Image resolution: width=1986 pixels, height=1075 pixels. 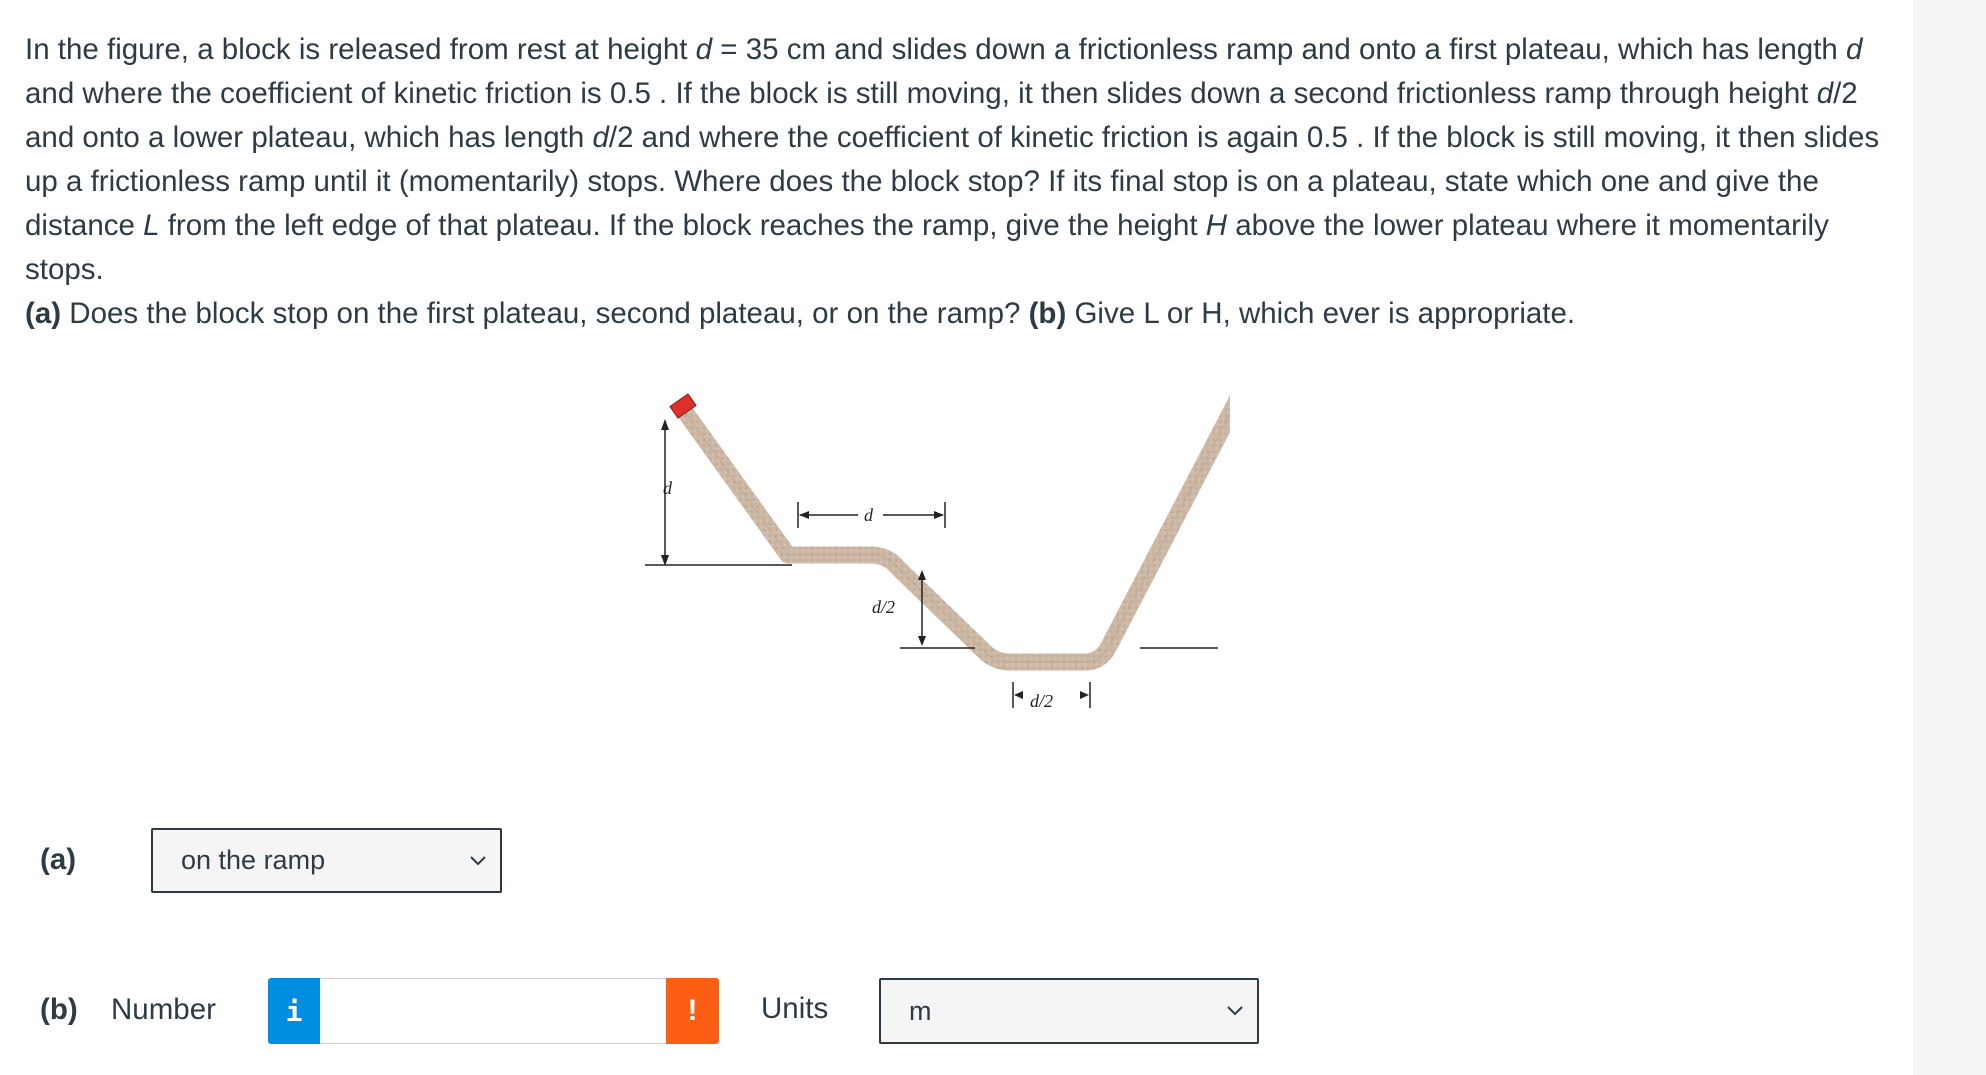 I want to click on label-height-d: d, so click(x=668, y=488).